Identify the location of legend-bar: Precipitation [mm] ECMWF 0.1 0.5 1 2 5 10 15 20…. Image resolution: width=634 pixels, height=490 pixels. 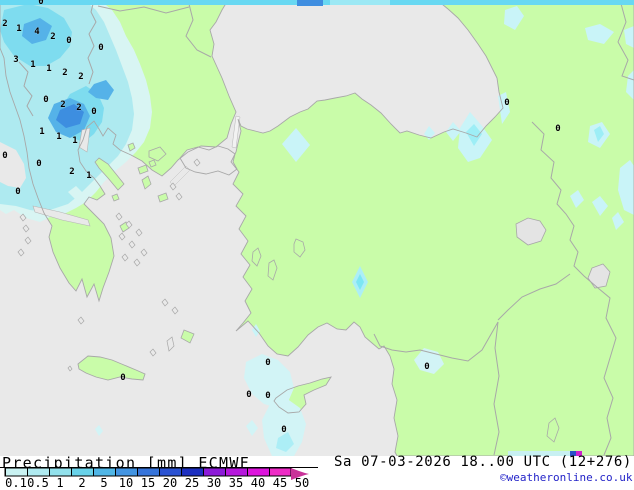
(317, 472).